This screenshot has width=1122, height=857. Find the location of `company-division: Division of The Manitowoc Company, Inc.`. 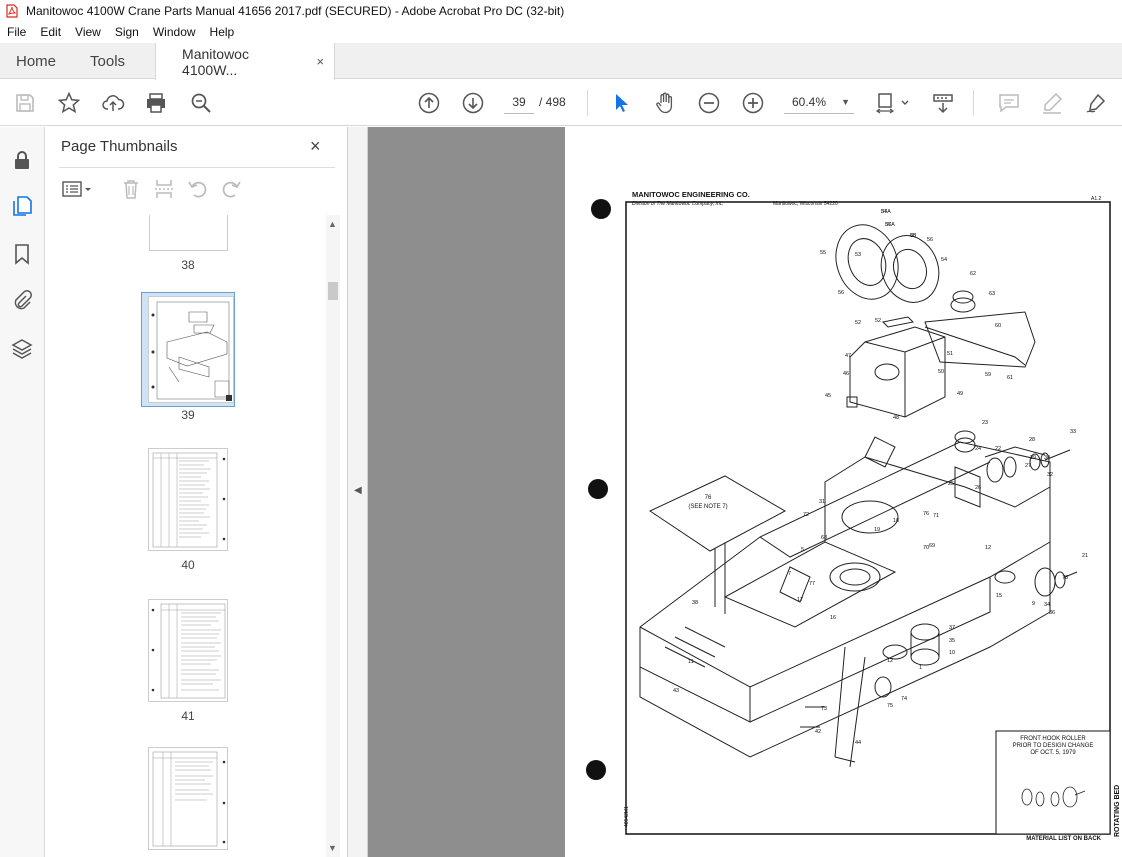

company-division: Division of The Manitowoc Company, Inc. is located at coordinates (678, 204).